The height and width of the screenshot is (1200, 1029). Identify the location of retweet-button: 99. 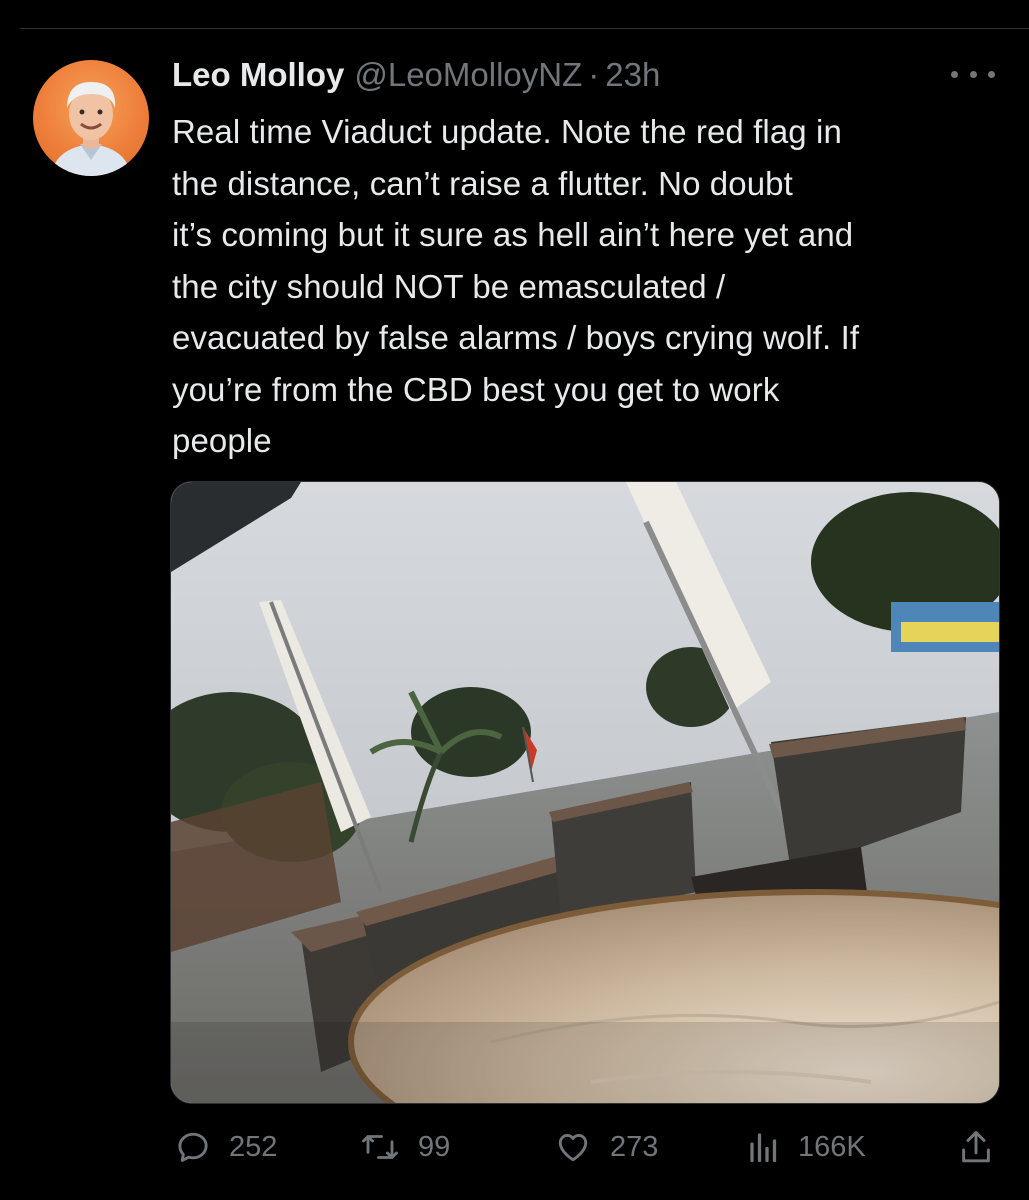
(405, 1147).